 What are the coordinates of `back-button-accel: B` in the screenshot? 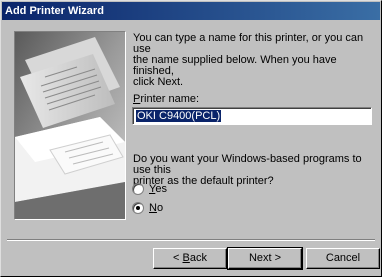 It's located at (186, 258).